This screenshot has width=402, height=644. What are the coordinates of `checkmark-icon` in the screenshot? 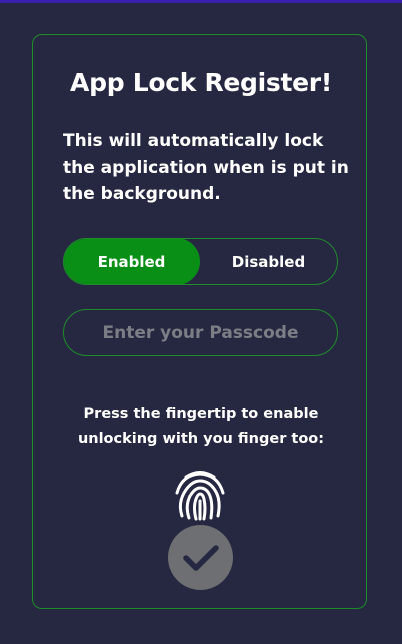 It's located at (200, 557).